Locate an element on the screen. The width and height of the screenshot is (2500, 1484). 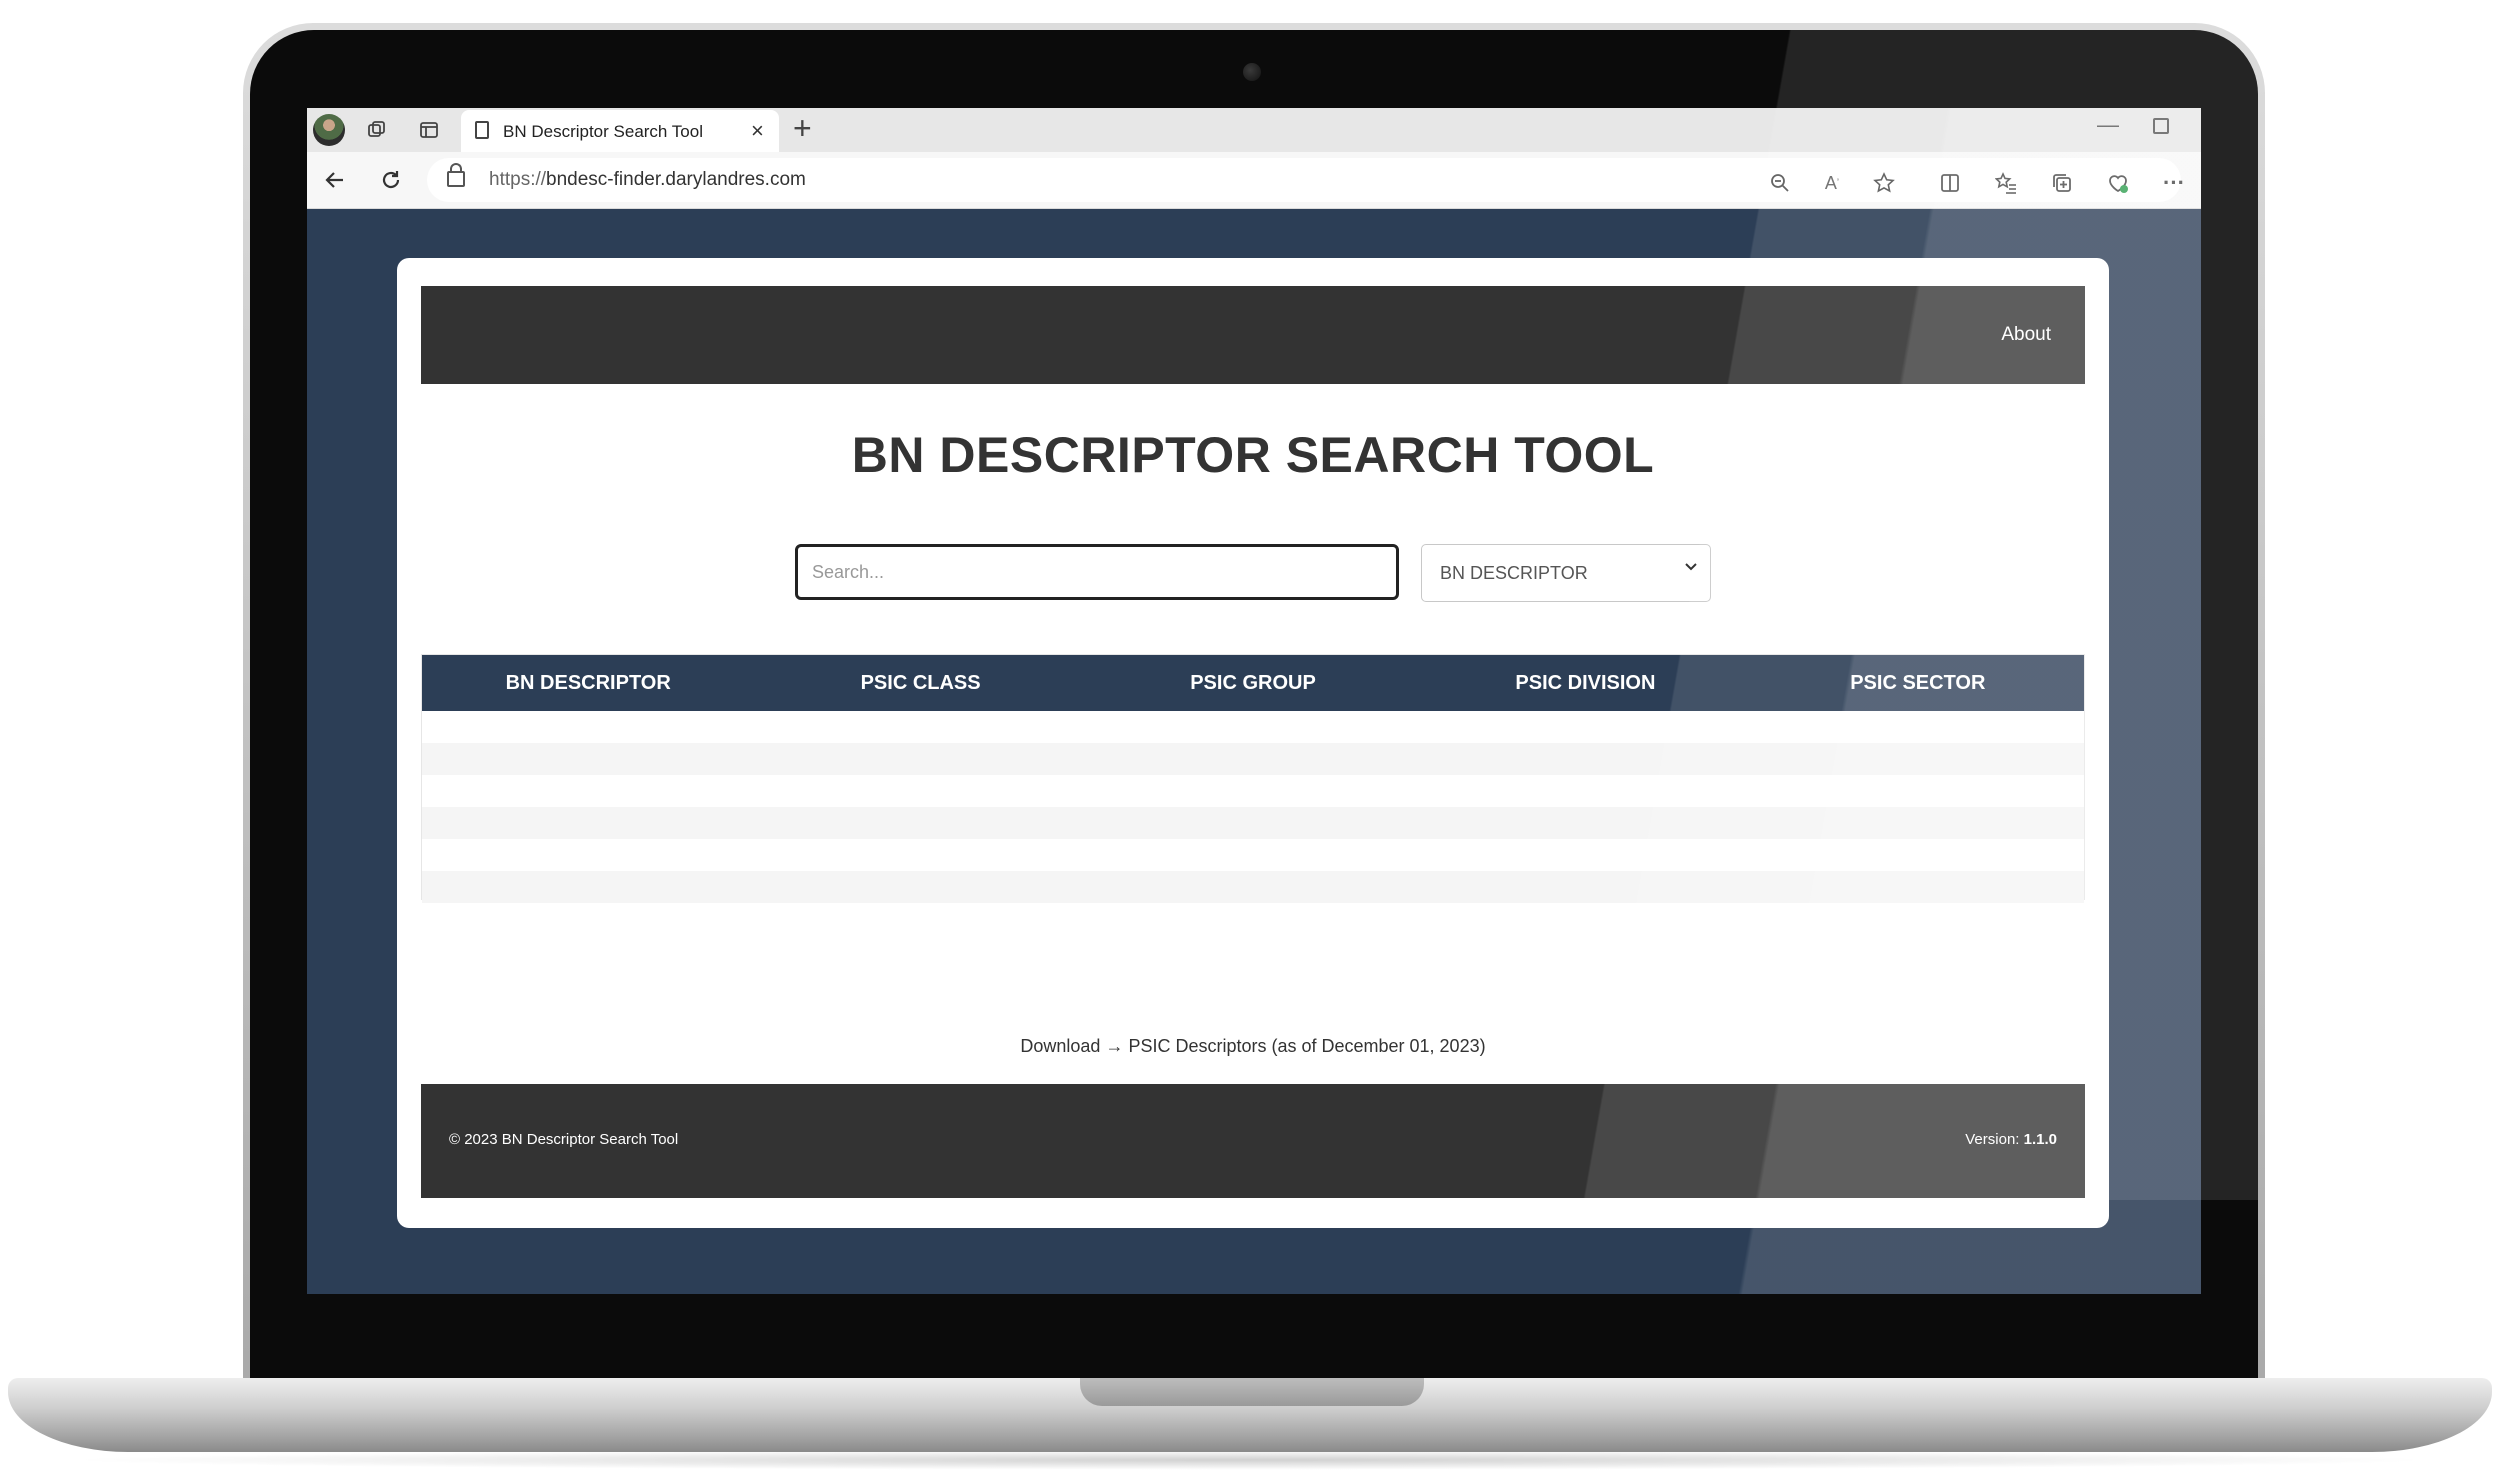
browser-tab-active: BN Descriptor Search Tool × is located at coordinates (620, 131).